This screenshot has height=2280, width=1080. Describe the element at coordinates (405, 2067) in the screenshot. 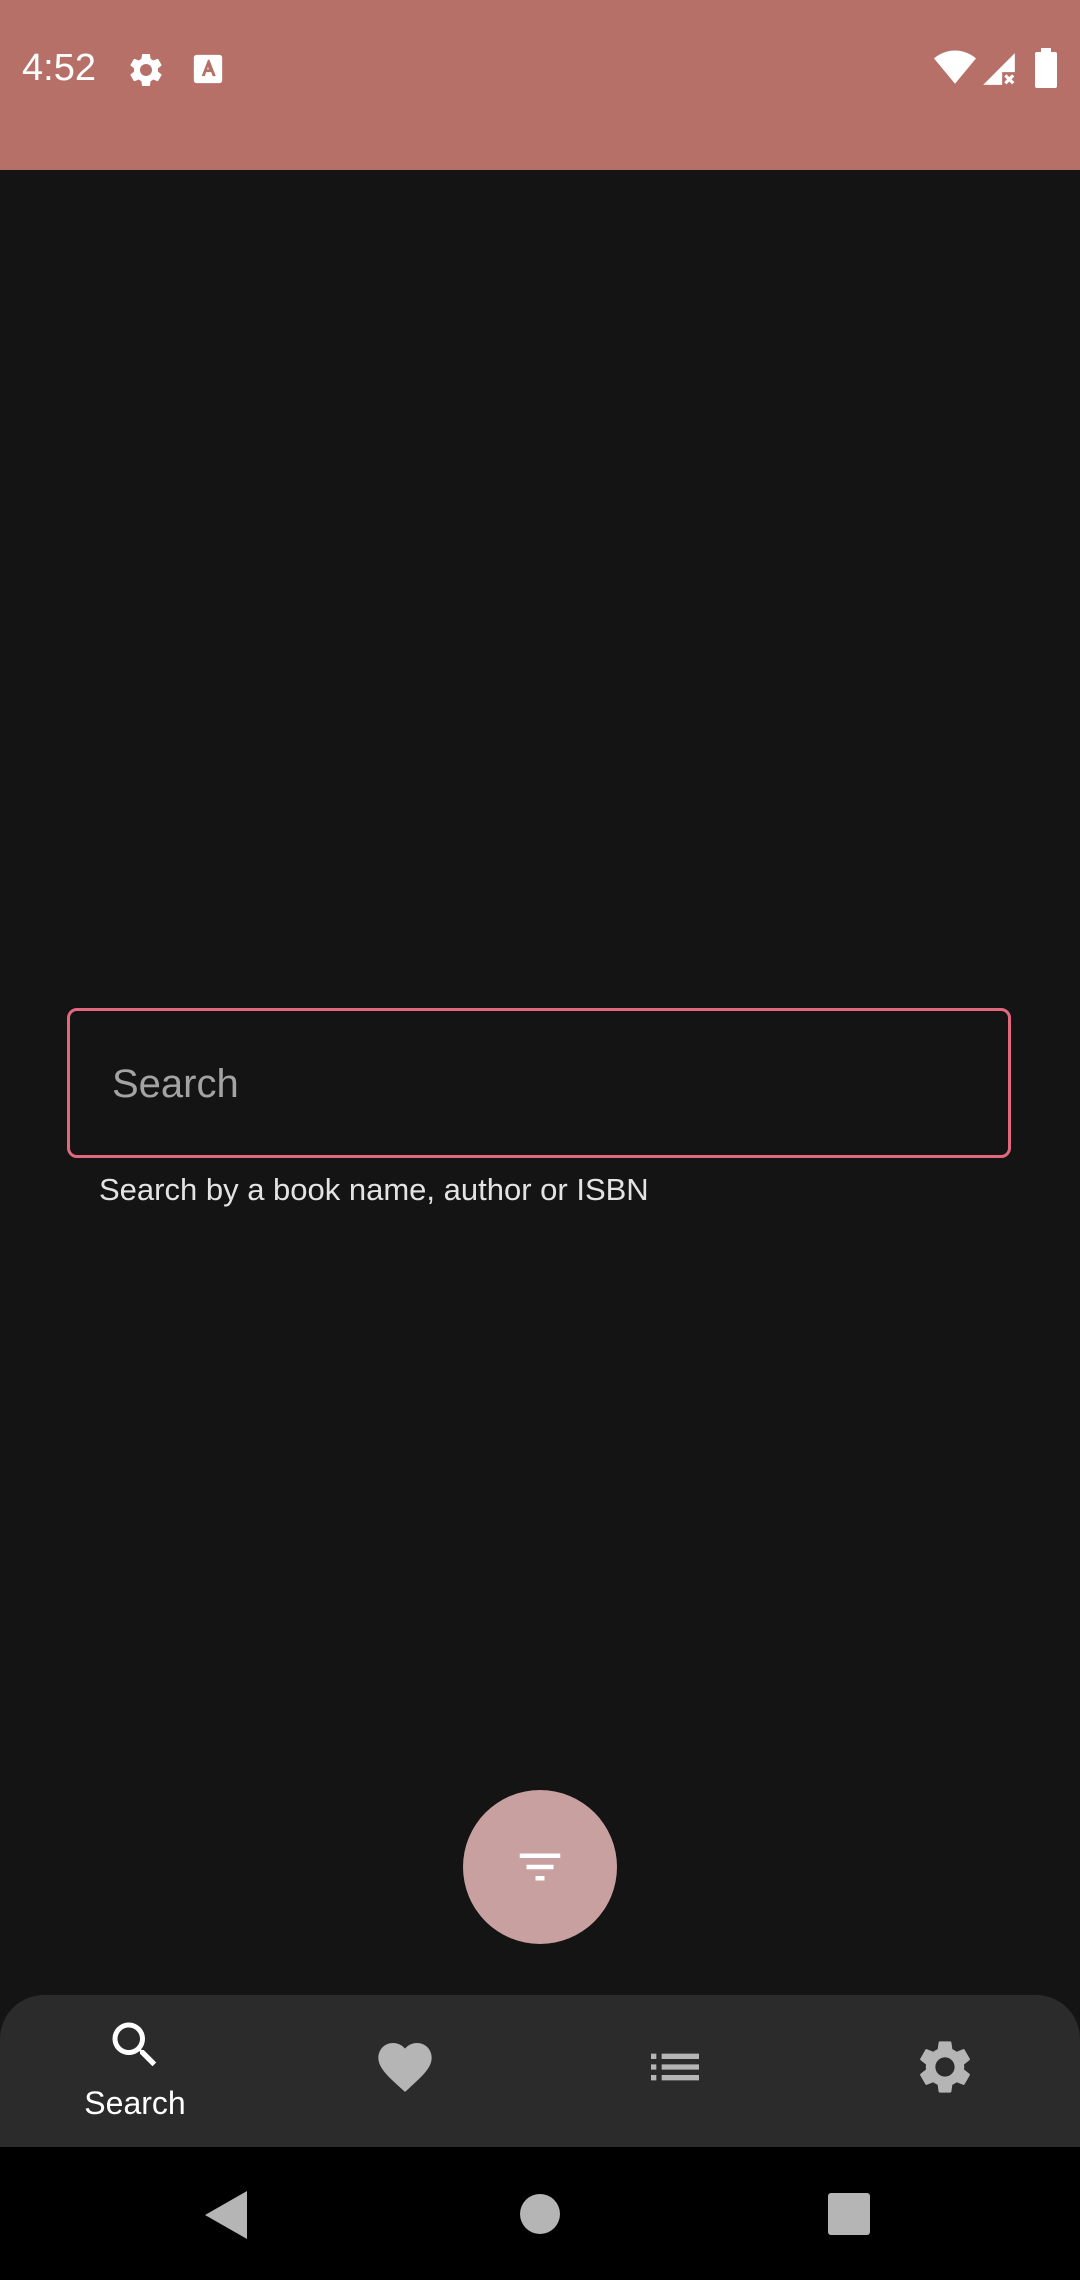

I see `heart-icon` at that location.